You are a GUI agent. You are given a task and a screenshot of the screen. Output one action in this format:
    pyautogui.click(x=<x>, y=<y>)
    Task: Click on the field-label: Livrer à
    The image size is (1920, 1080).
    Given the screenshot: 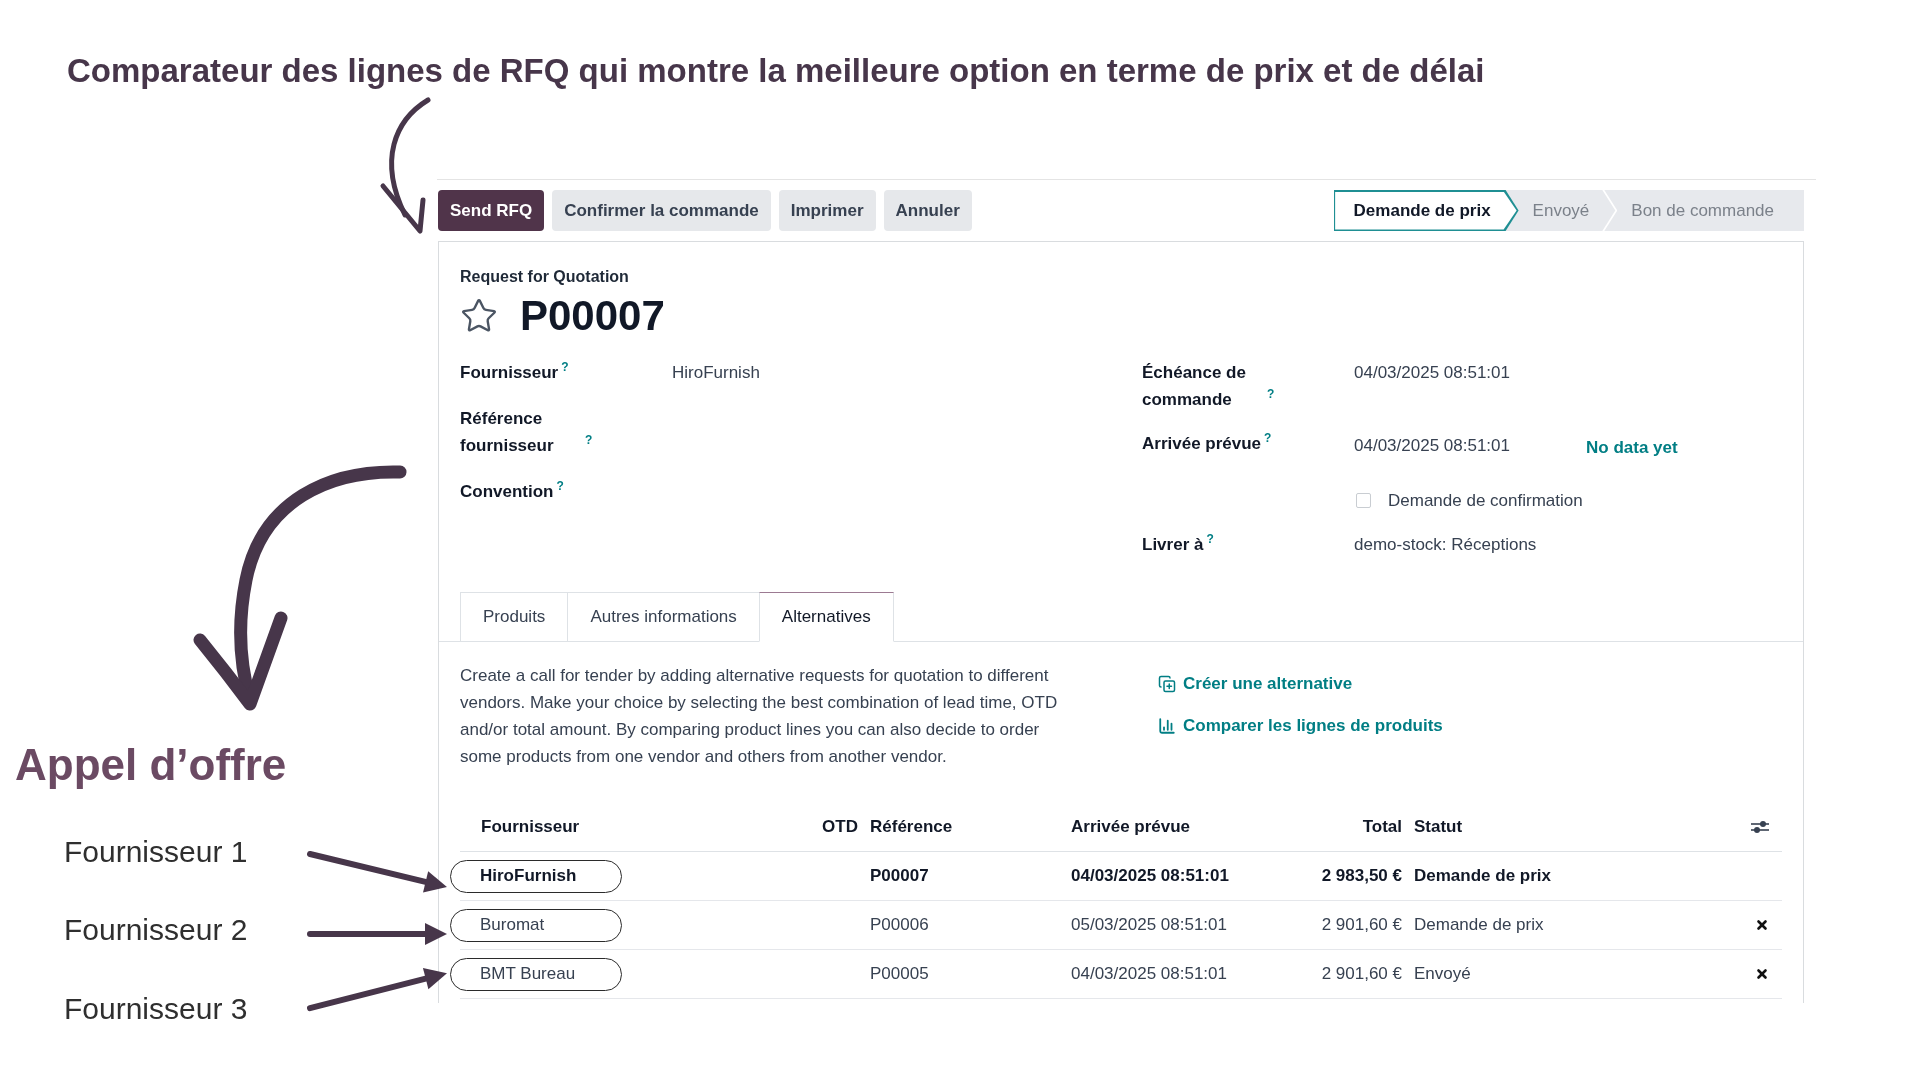 What is the action you would take?
    pyautogui.click(x=1173, y=545)
    